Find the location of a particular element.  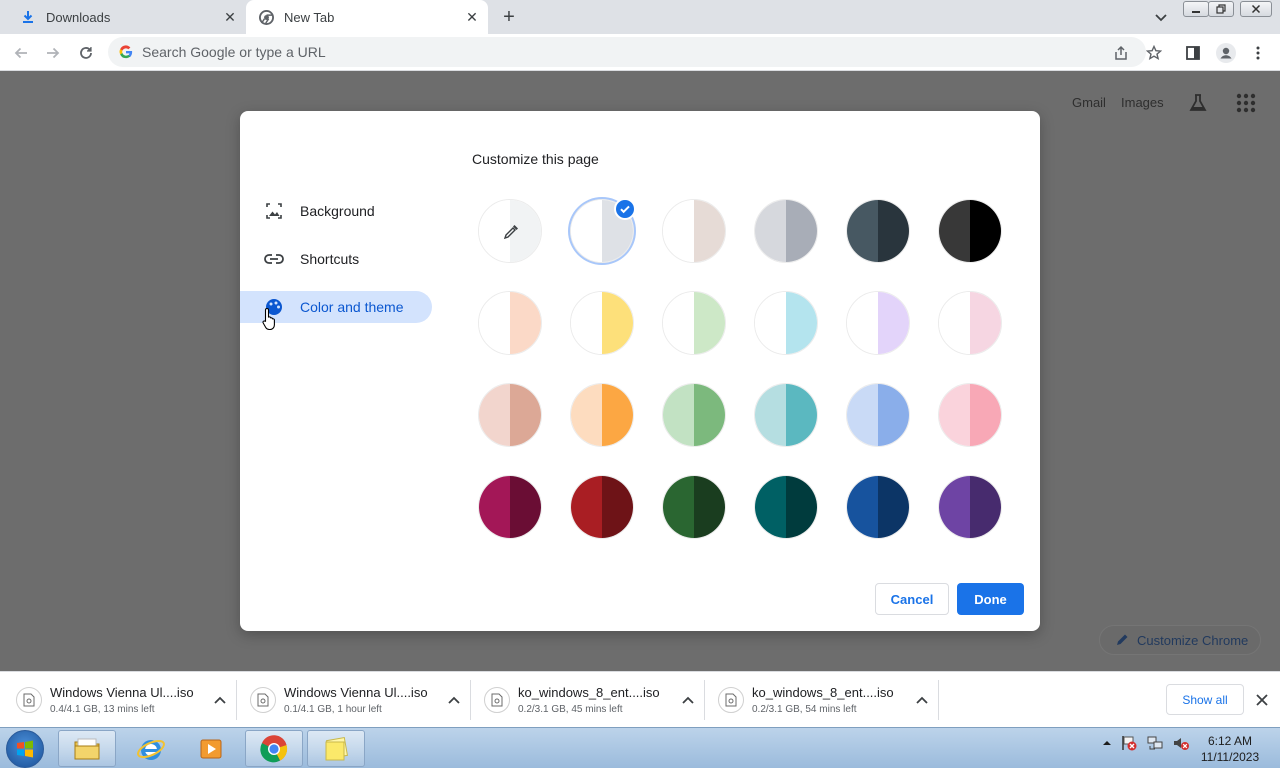

omnibox is located at coordinates (627, 52).